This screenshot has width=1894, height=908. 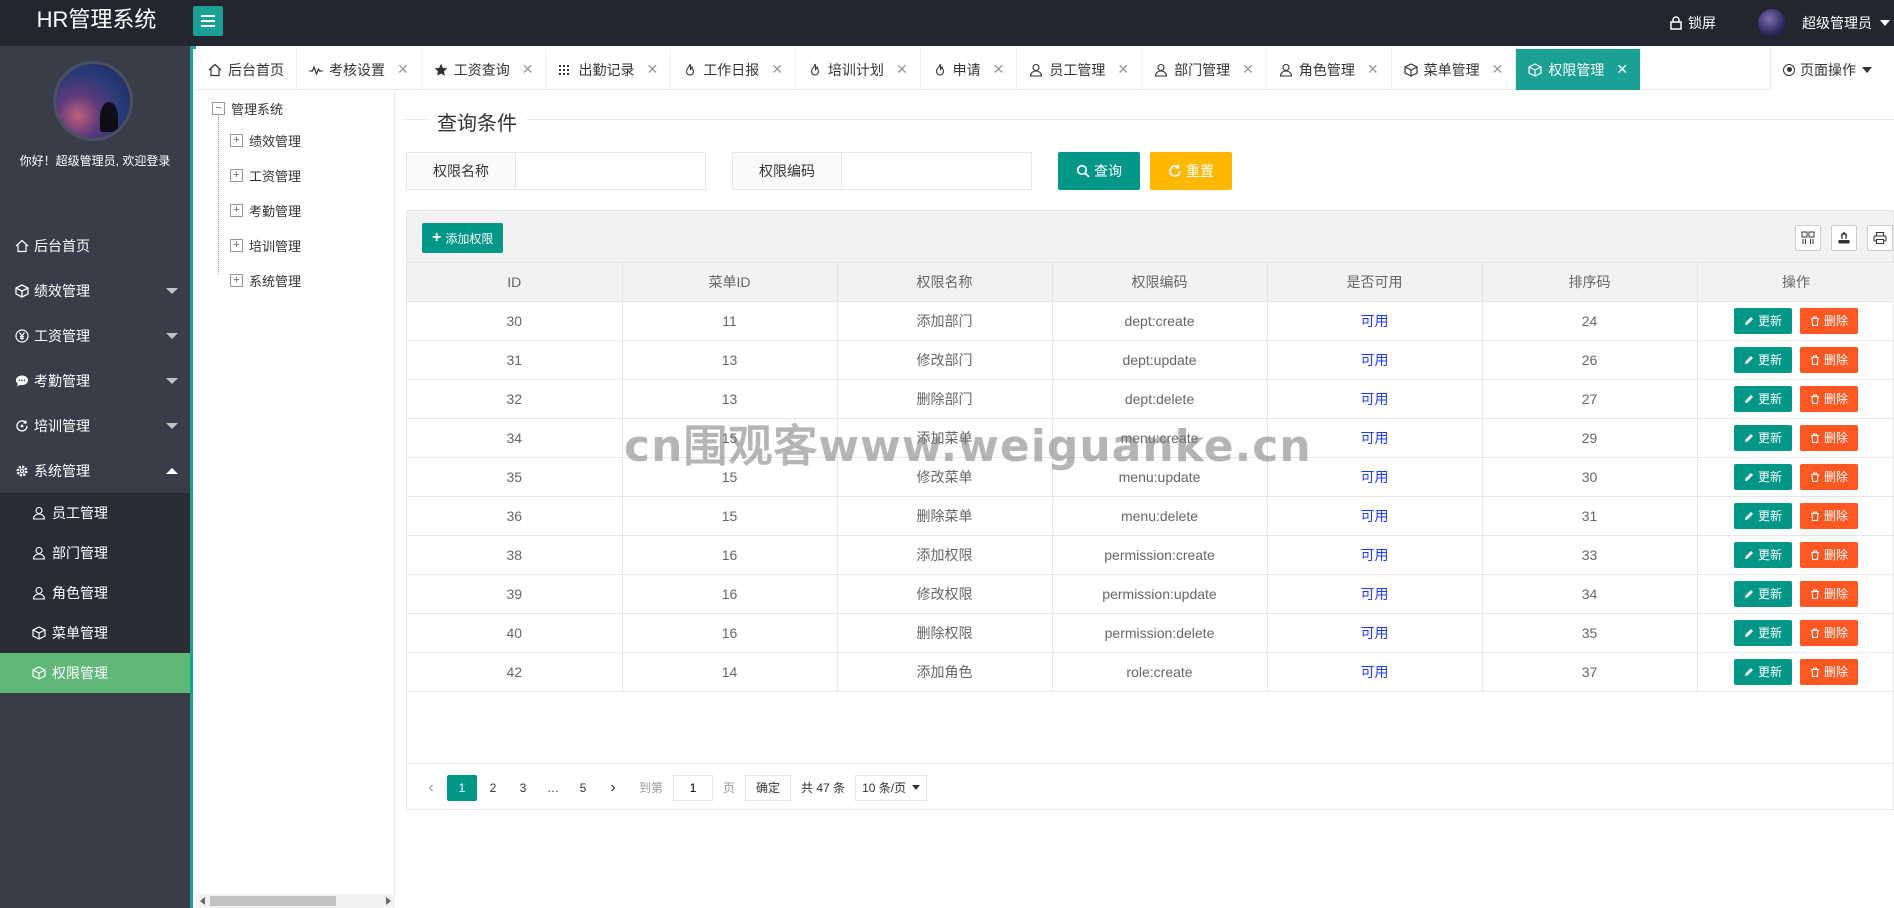 What do you see at coordinates (95, 380) in the screenshot?
I see `sidebar-item-attendance: 考勤管理` at bounding box center [95, 380].